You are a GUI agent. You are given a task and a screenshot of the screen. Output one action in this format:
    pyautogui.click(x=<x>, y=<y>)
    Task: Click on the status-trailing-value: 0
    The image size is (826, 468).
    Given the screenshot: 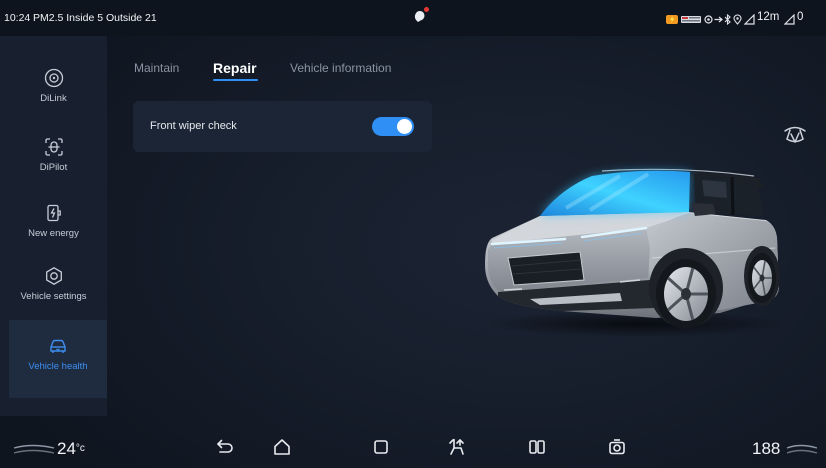 What is the action you would take?
    pyautogui.click(x=800, y=17)
    